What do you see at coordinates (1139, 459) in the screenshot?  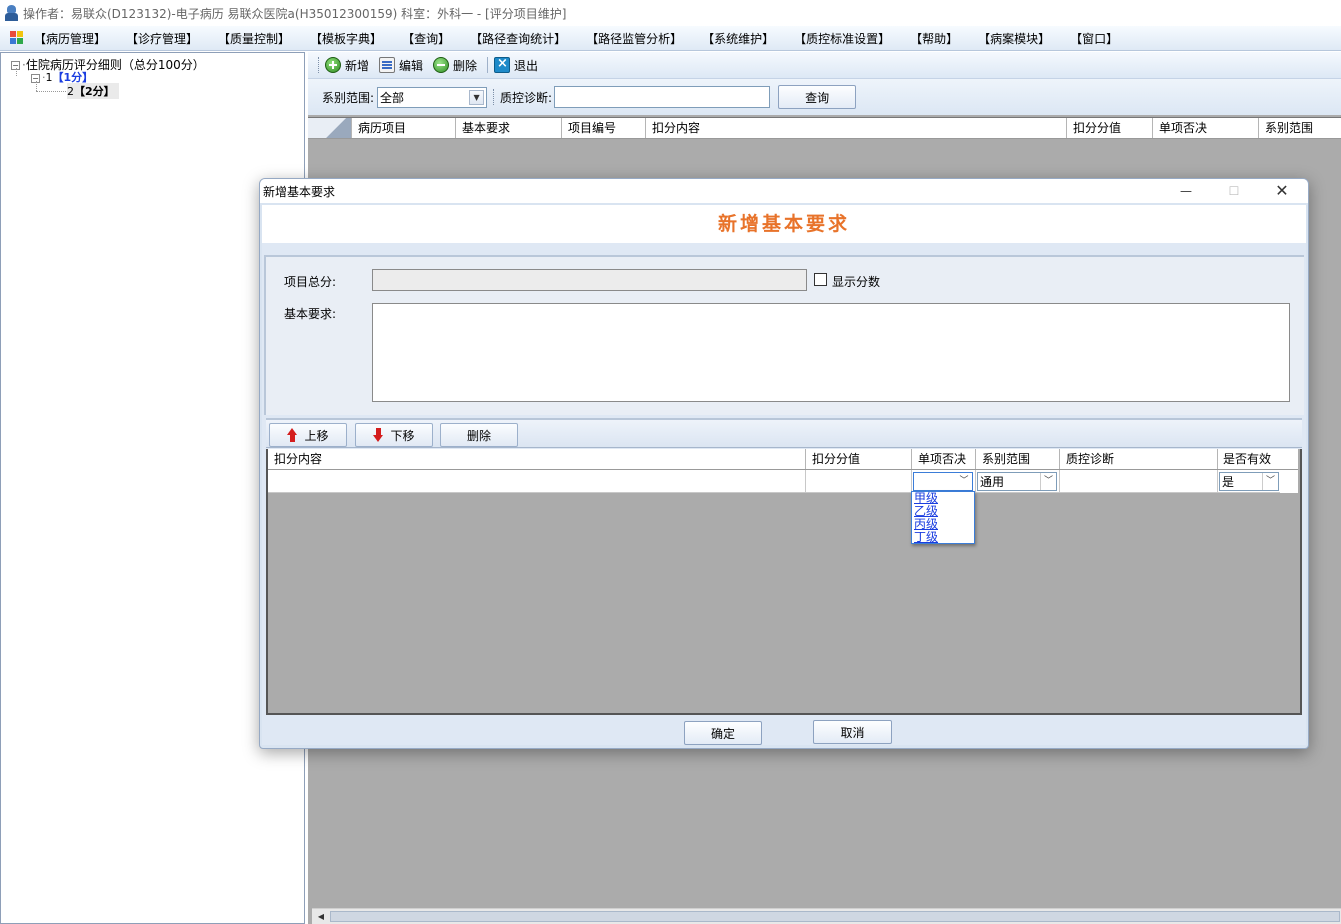 I see `col-qc-diagnosis: 质控诊断` at bounding box center [1139, 459].